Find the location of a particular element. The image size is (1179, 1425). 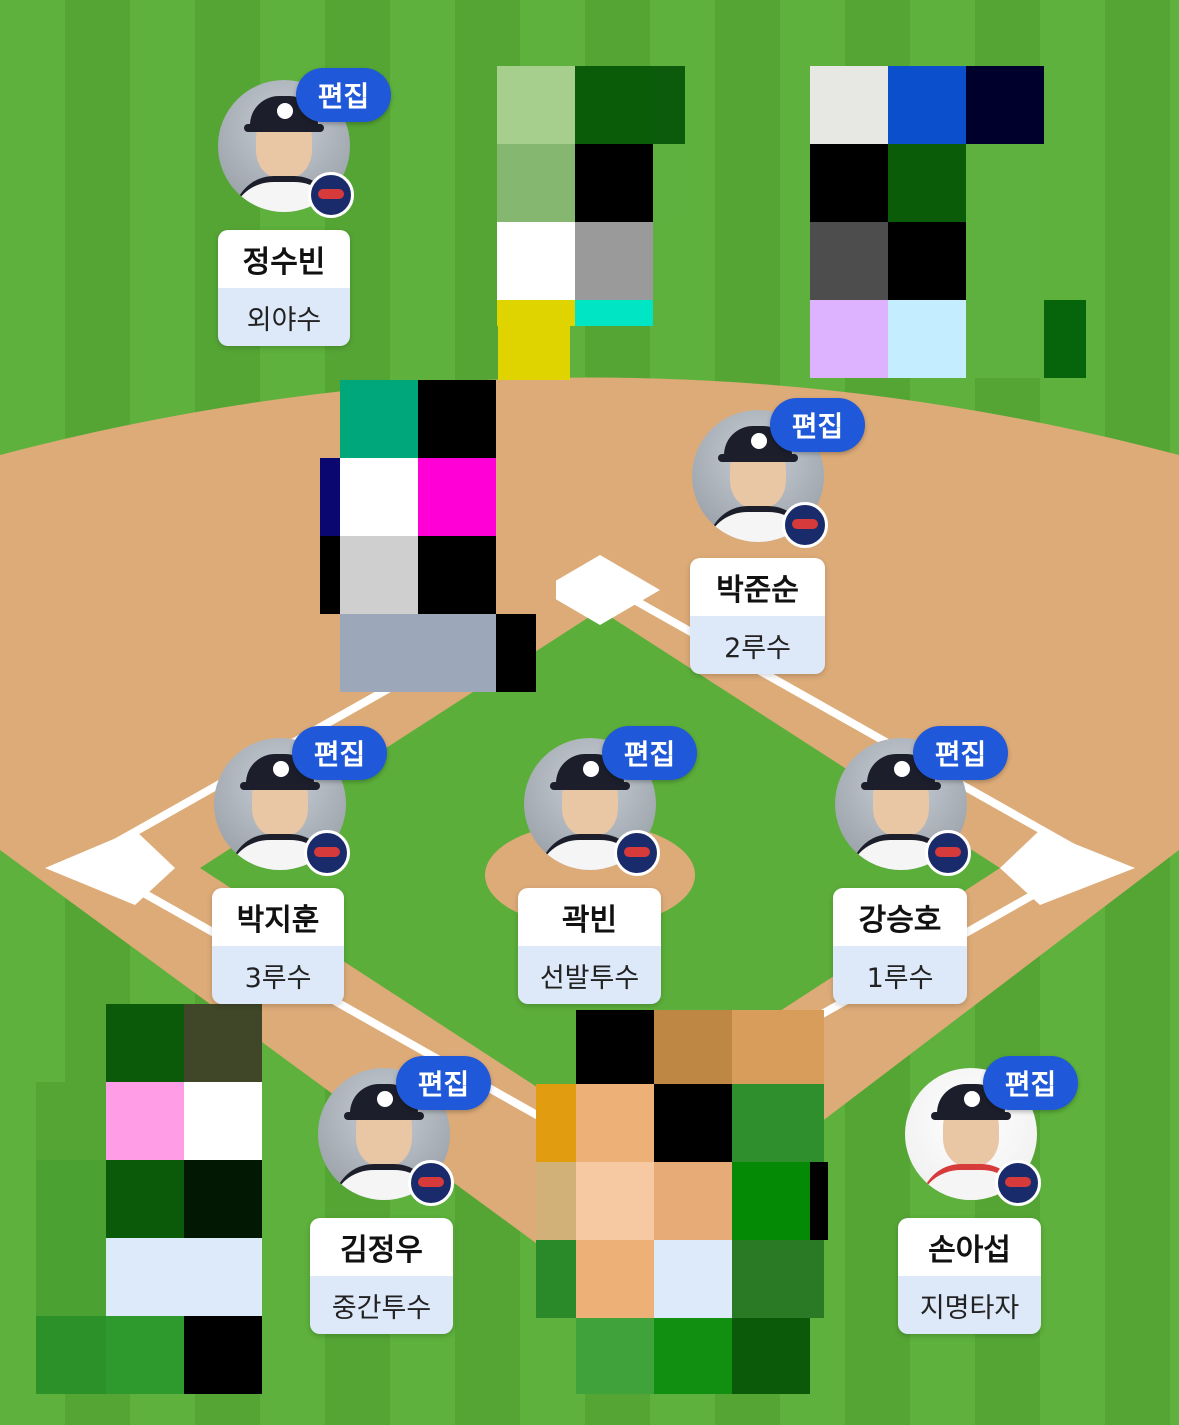

player-label: 곽빈 선발투수 is located at coordinates (589, 946).